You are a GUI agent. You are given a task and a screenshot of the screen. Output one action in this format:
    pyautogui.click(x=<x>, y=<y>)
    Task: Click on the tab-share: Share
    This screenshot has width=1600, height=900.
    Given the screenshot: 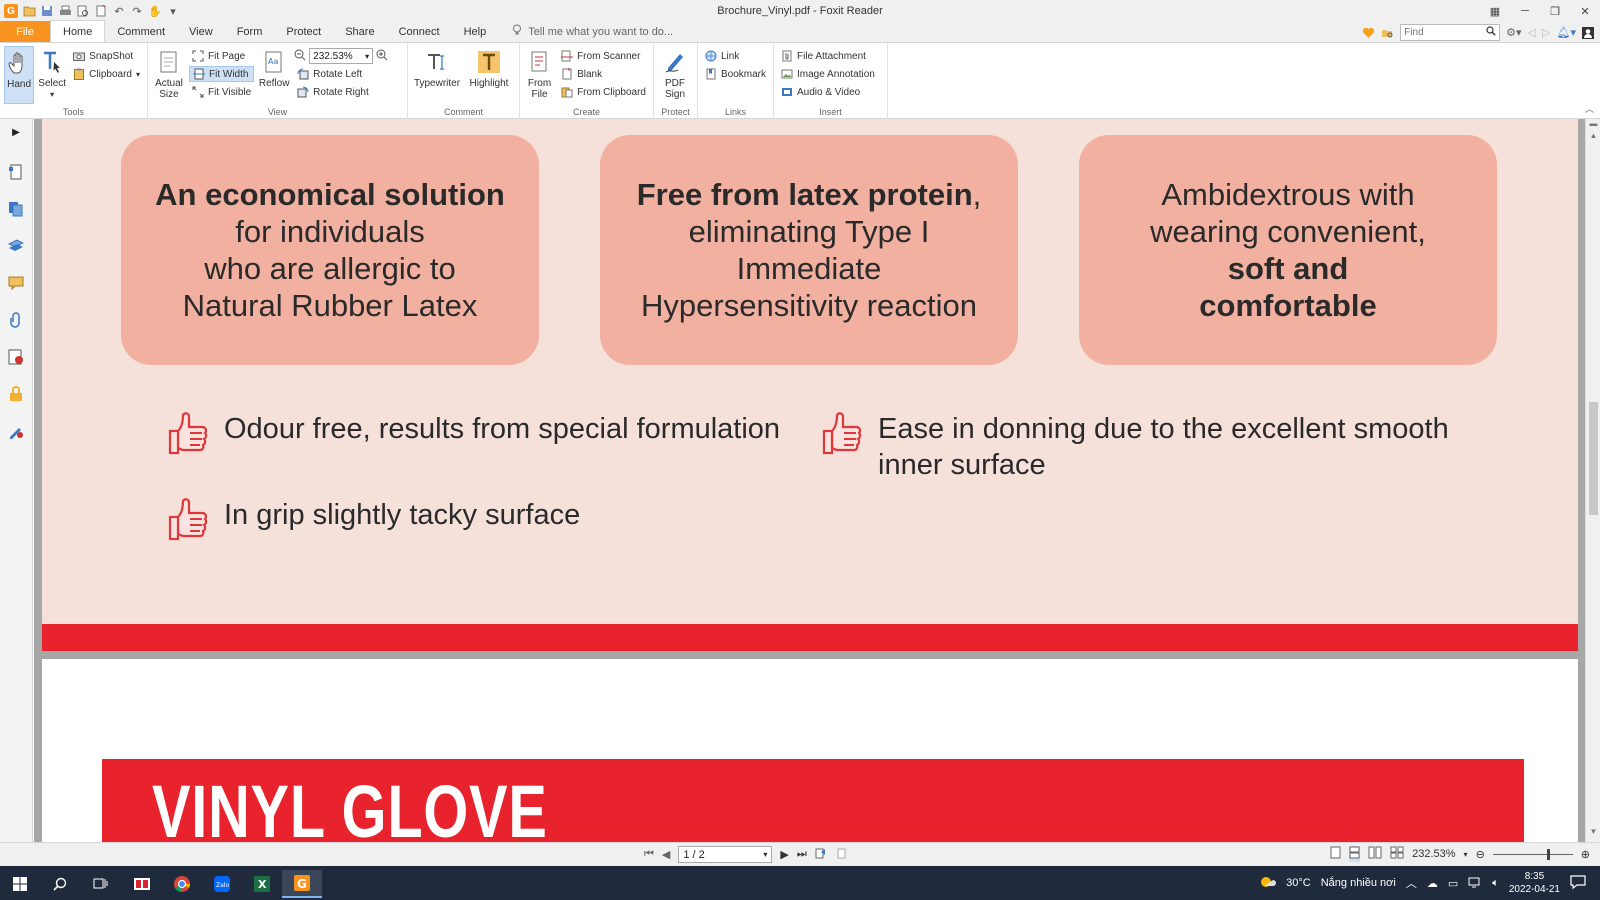 What is the action you would take?
    pyautogui.click(x=359, y=31)
    